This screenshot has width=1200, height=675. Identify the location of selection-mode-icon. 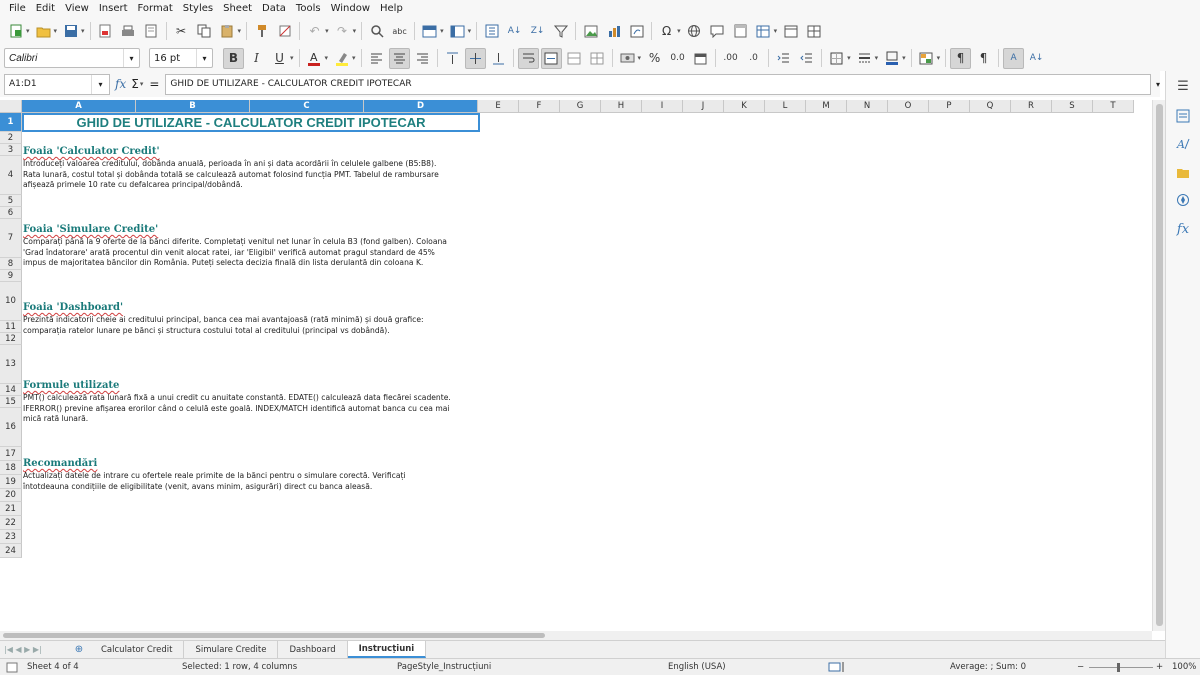
(837, 668).